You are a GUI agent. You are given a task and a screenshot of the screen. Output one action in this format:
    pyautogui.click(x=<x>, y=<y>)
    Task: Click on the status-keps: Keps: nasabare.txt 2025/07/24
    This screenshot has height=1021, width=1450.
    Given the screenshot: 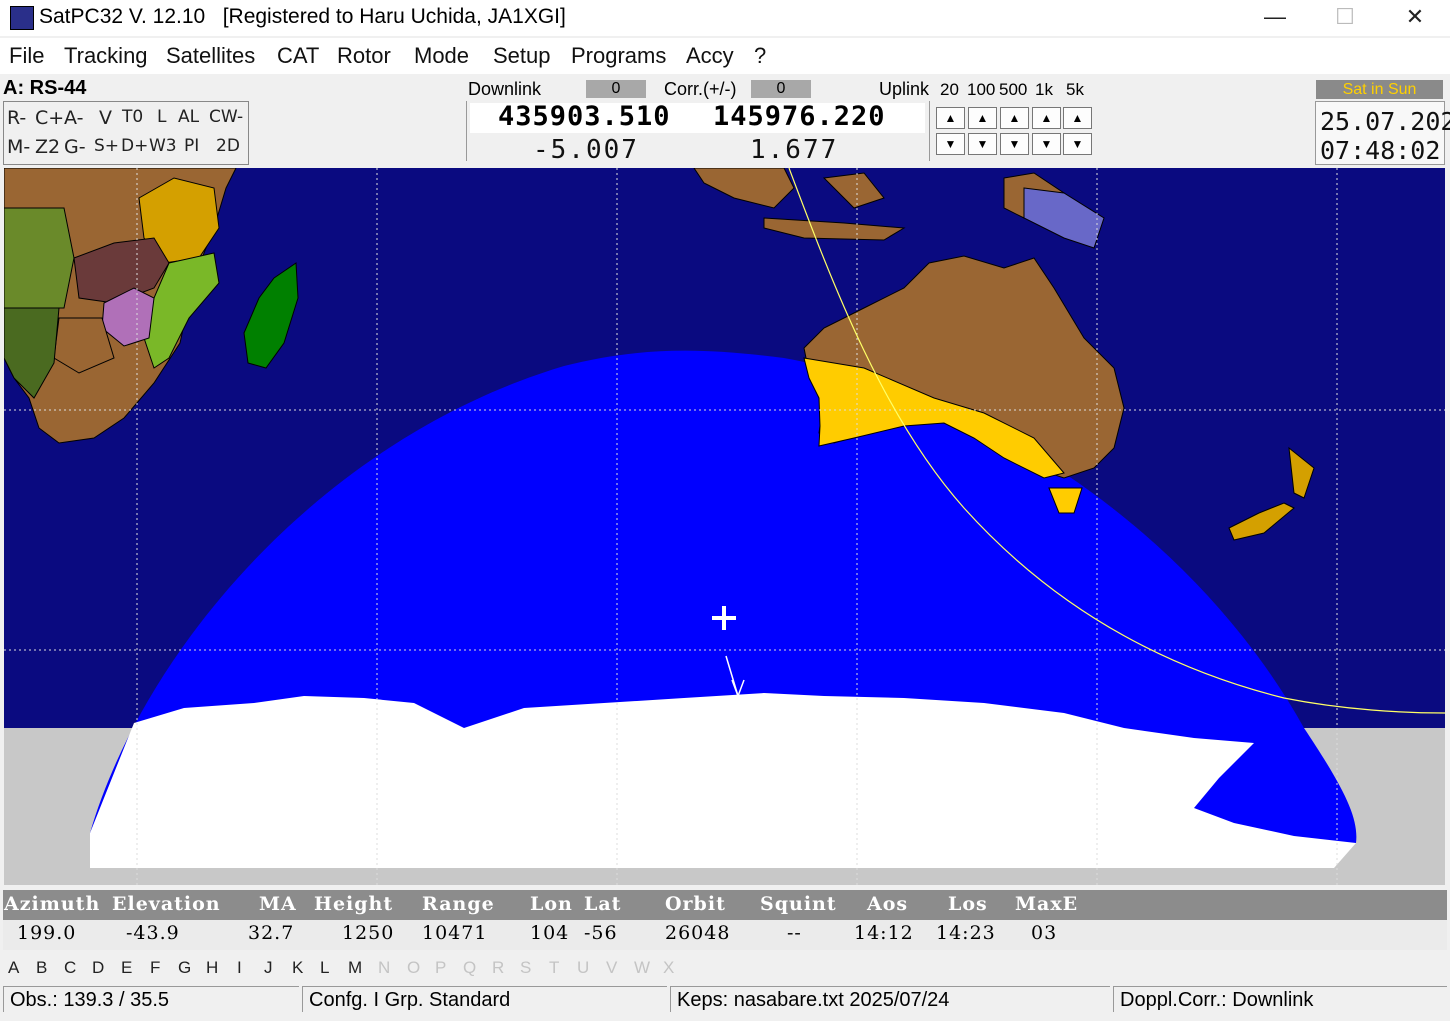 What is the action you would take?
    pyautogui.click(x=890, y=999)
    